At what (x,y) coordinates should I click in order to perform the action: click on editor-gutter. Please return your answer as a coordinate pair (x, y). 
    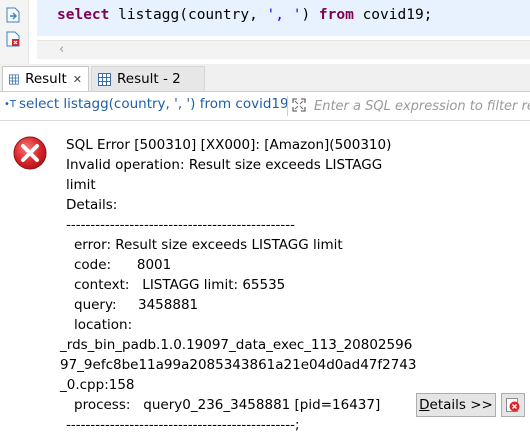
    Looking at the image, I should click on (14, 32).